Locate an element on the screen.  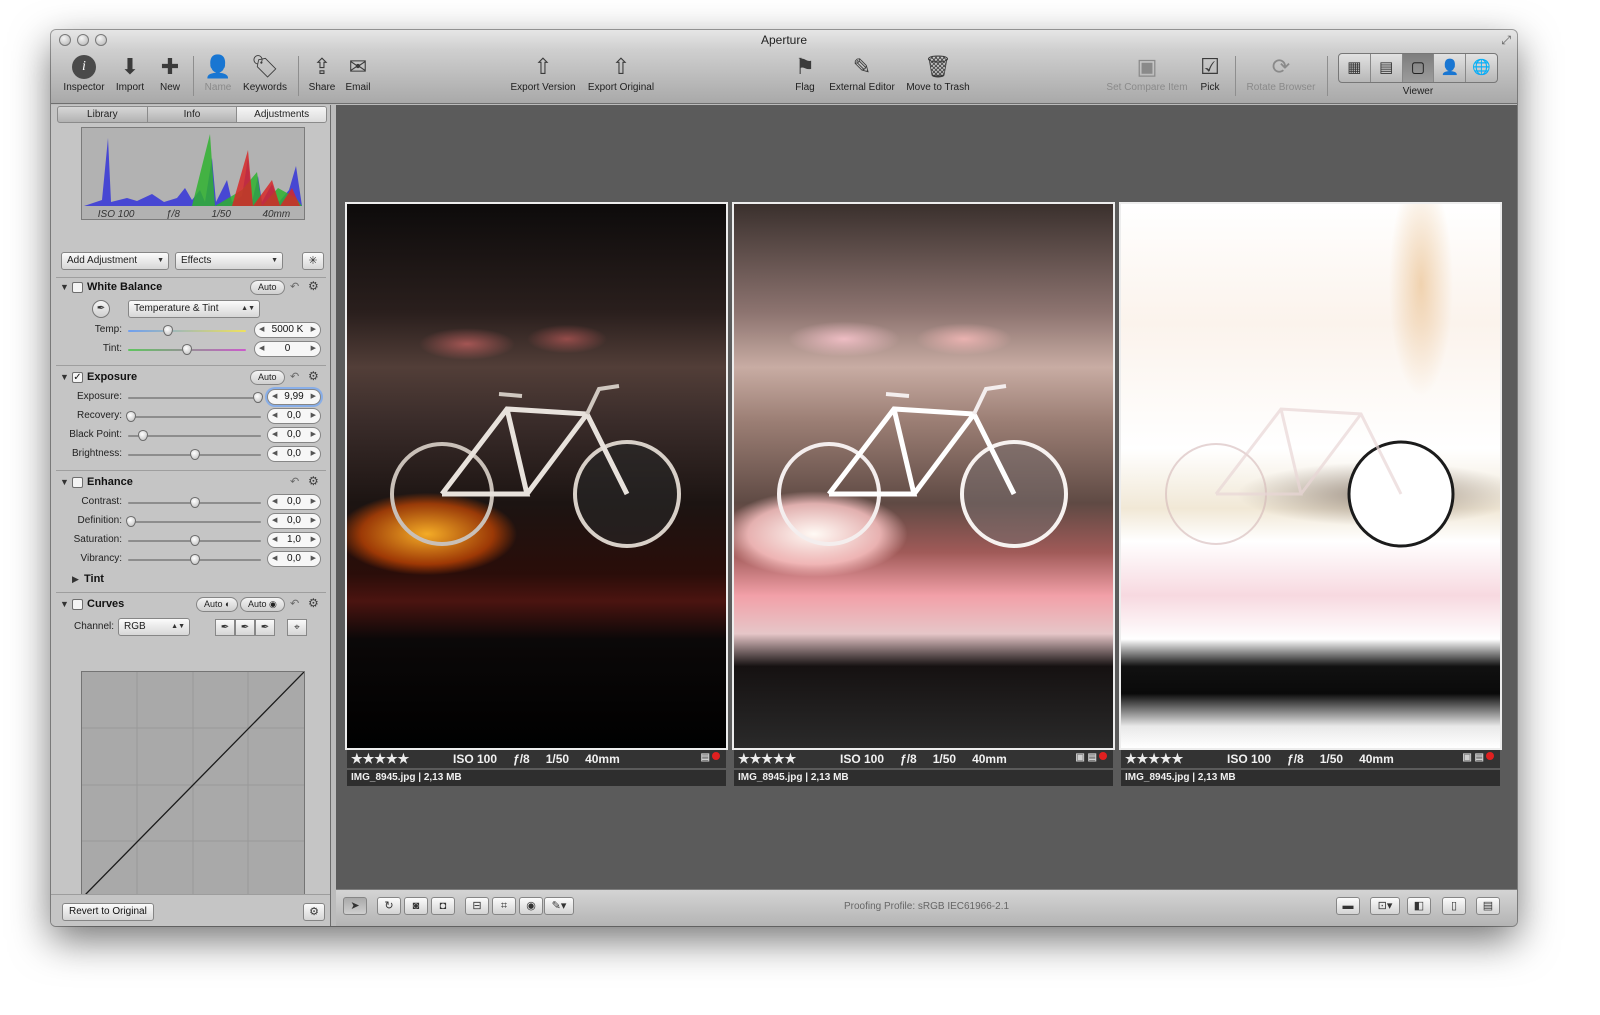
exposure-slider is located at coordinates (195, 397).